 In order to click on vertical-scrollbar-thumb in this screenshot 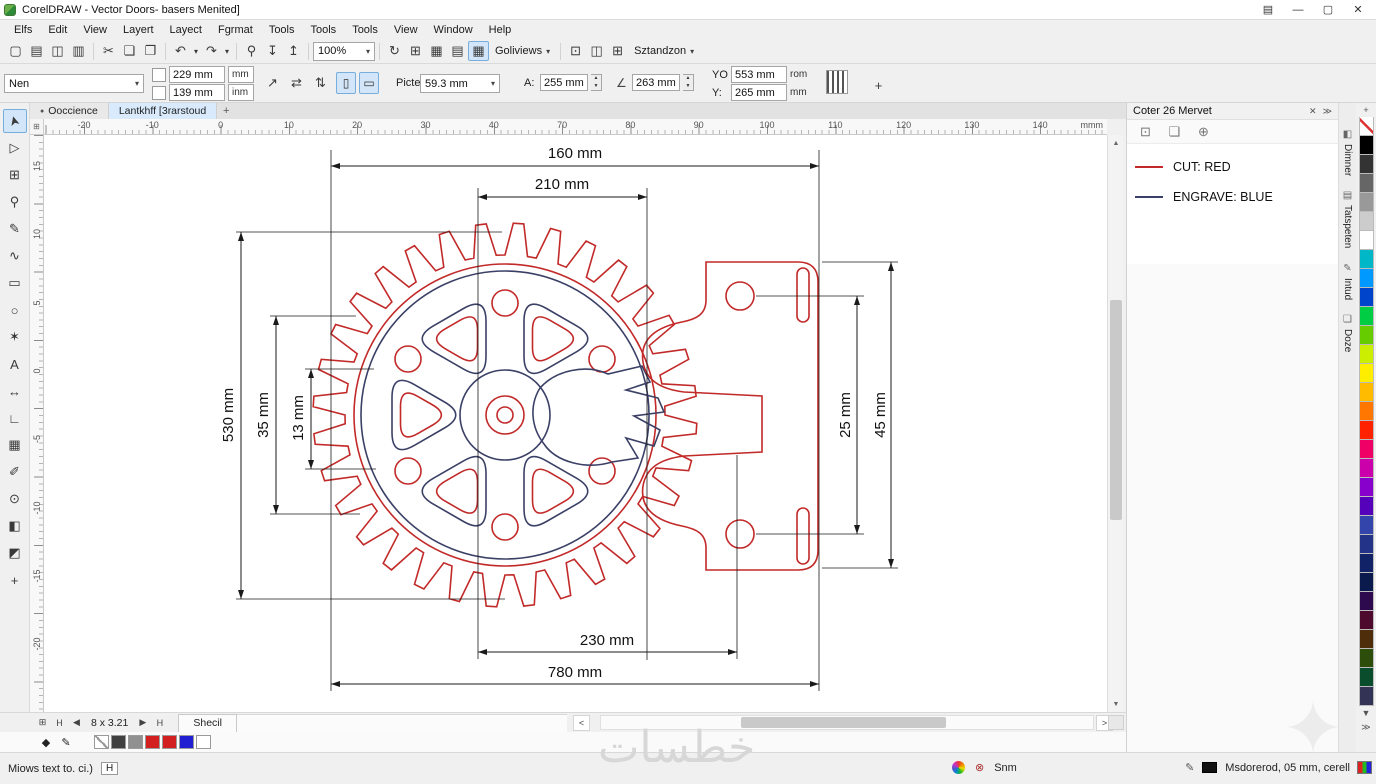, I will do `click(1116, 410)`.